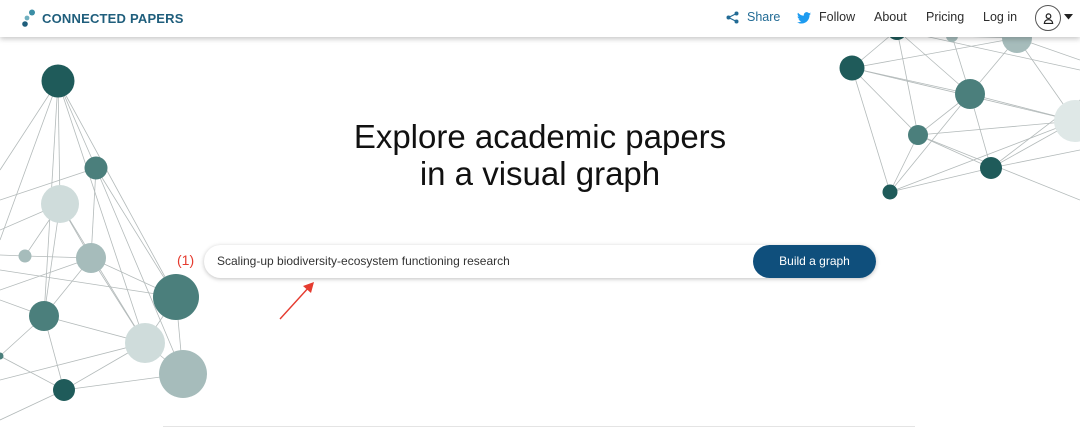  What do you see at coordinates (539, 426) in the screenshot?
I see `section-divider` at bounding box center [539, 426].